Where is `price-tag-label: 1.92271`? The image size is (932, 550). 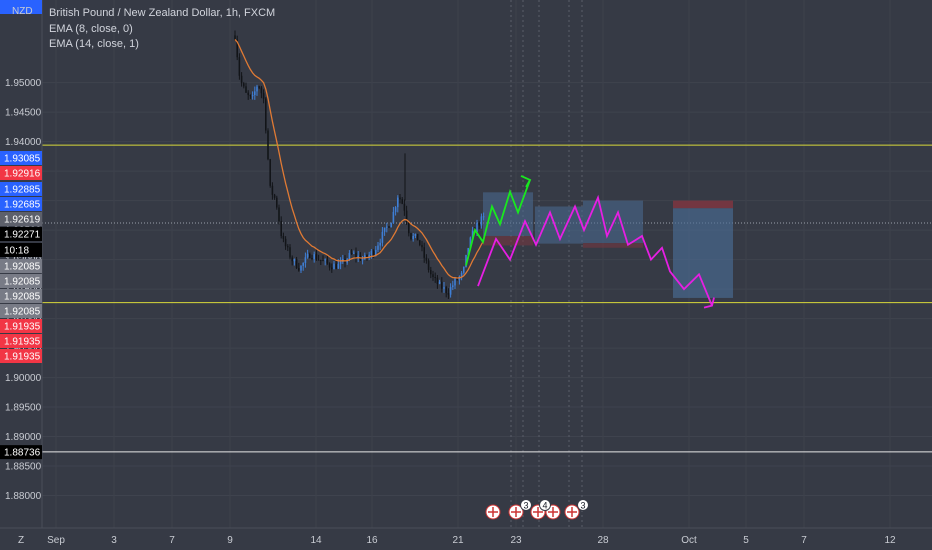
price-tag-label: 1.92271 is located at coordinates (22, 235).